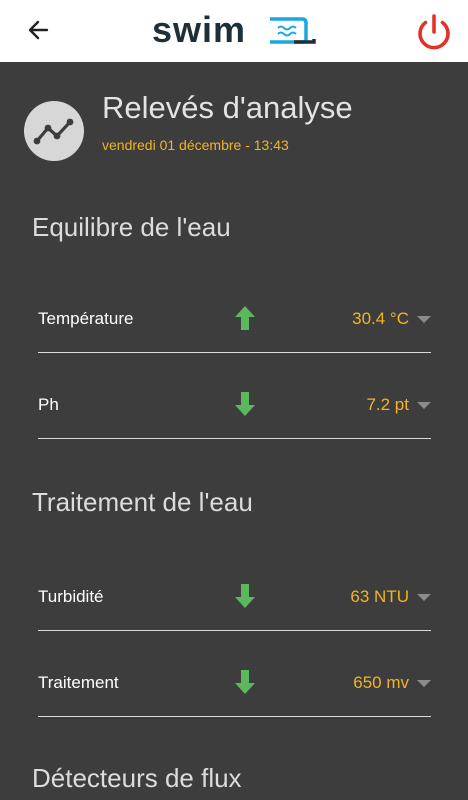  I want to click on measurement-label: Traitement, so click(78, 682).